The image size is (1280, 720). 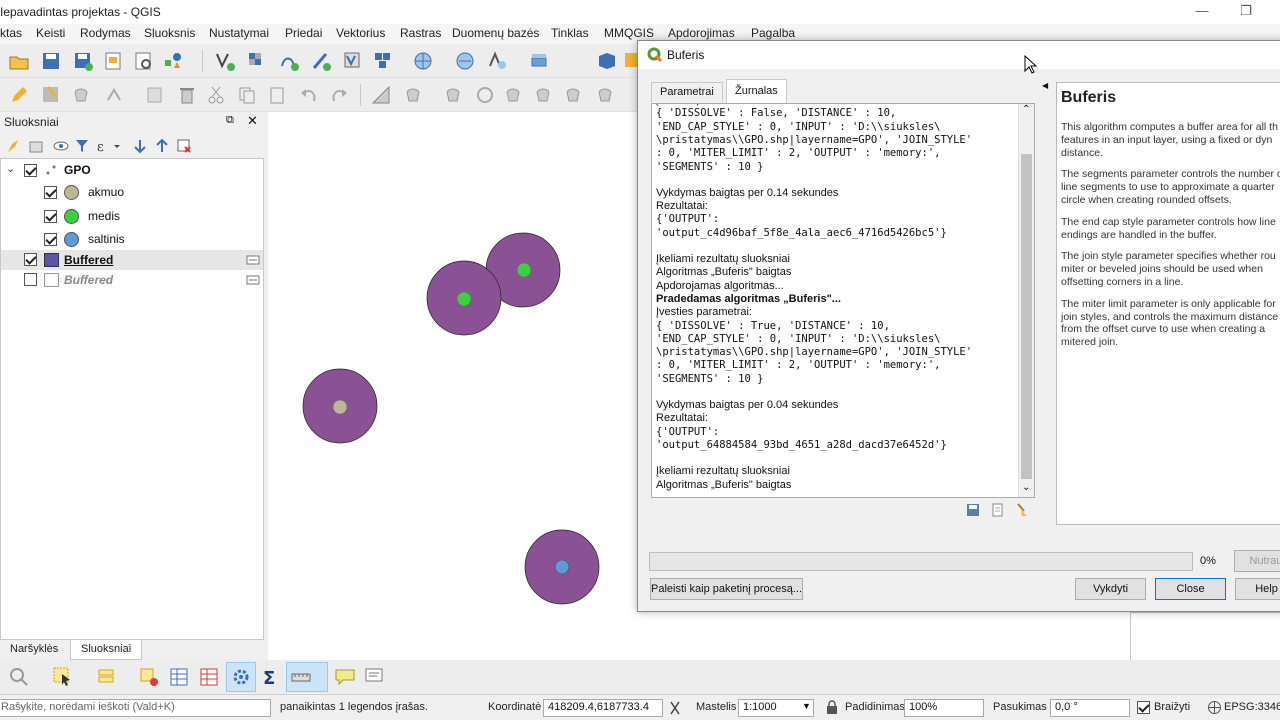 What do you see at coordinates (539, 61) in the screenshot?
I see `database-icon` at bounding box center [539, 61].